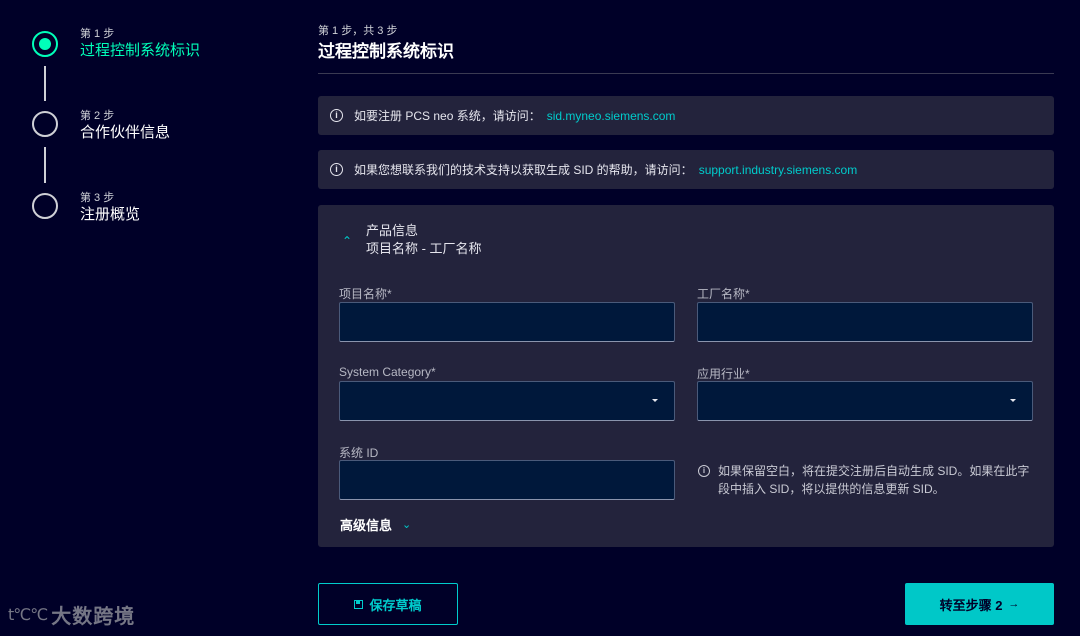 Image resolution: width=1080 pixels, height=636 pixels. Describe the element at coordinates (424, 248) in the screenshot. I see `section-subtitle: 项目名称 - 工厂名称` at that location.